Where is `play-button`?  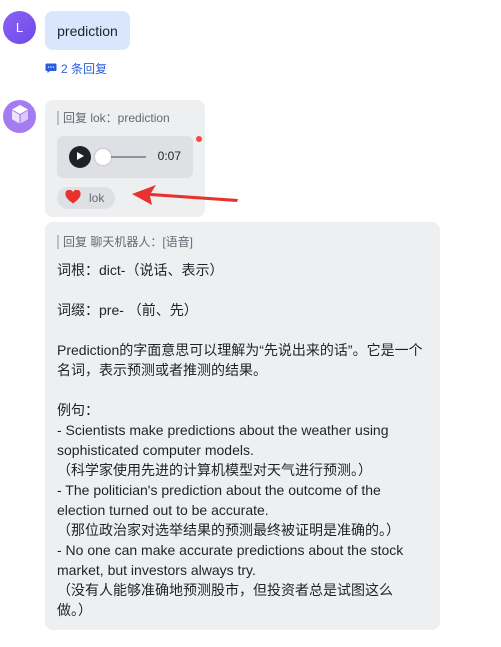 play-button is located at coordinates (80, 157).